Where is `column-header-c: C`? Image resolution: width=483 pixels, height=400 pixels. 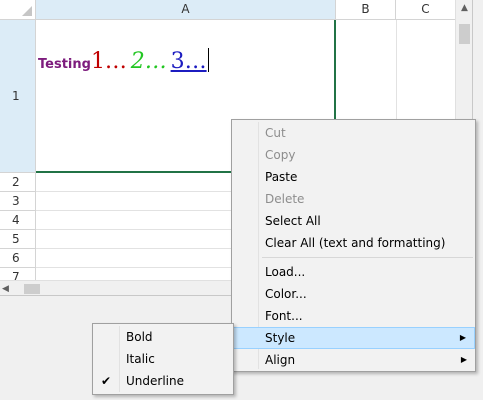 column-header-c: C is located at coordinates (426, 10).